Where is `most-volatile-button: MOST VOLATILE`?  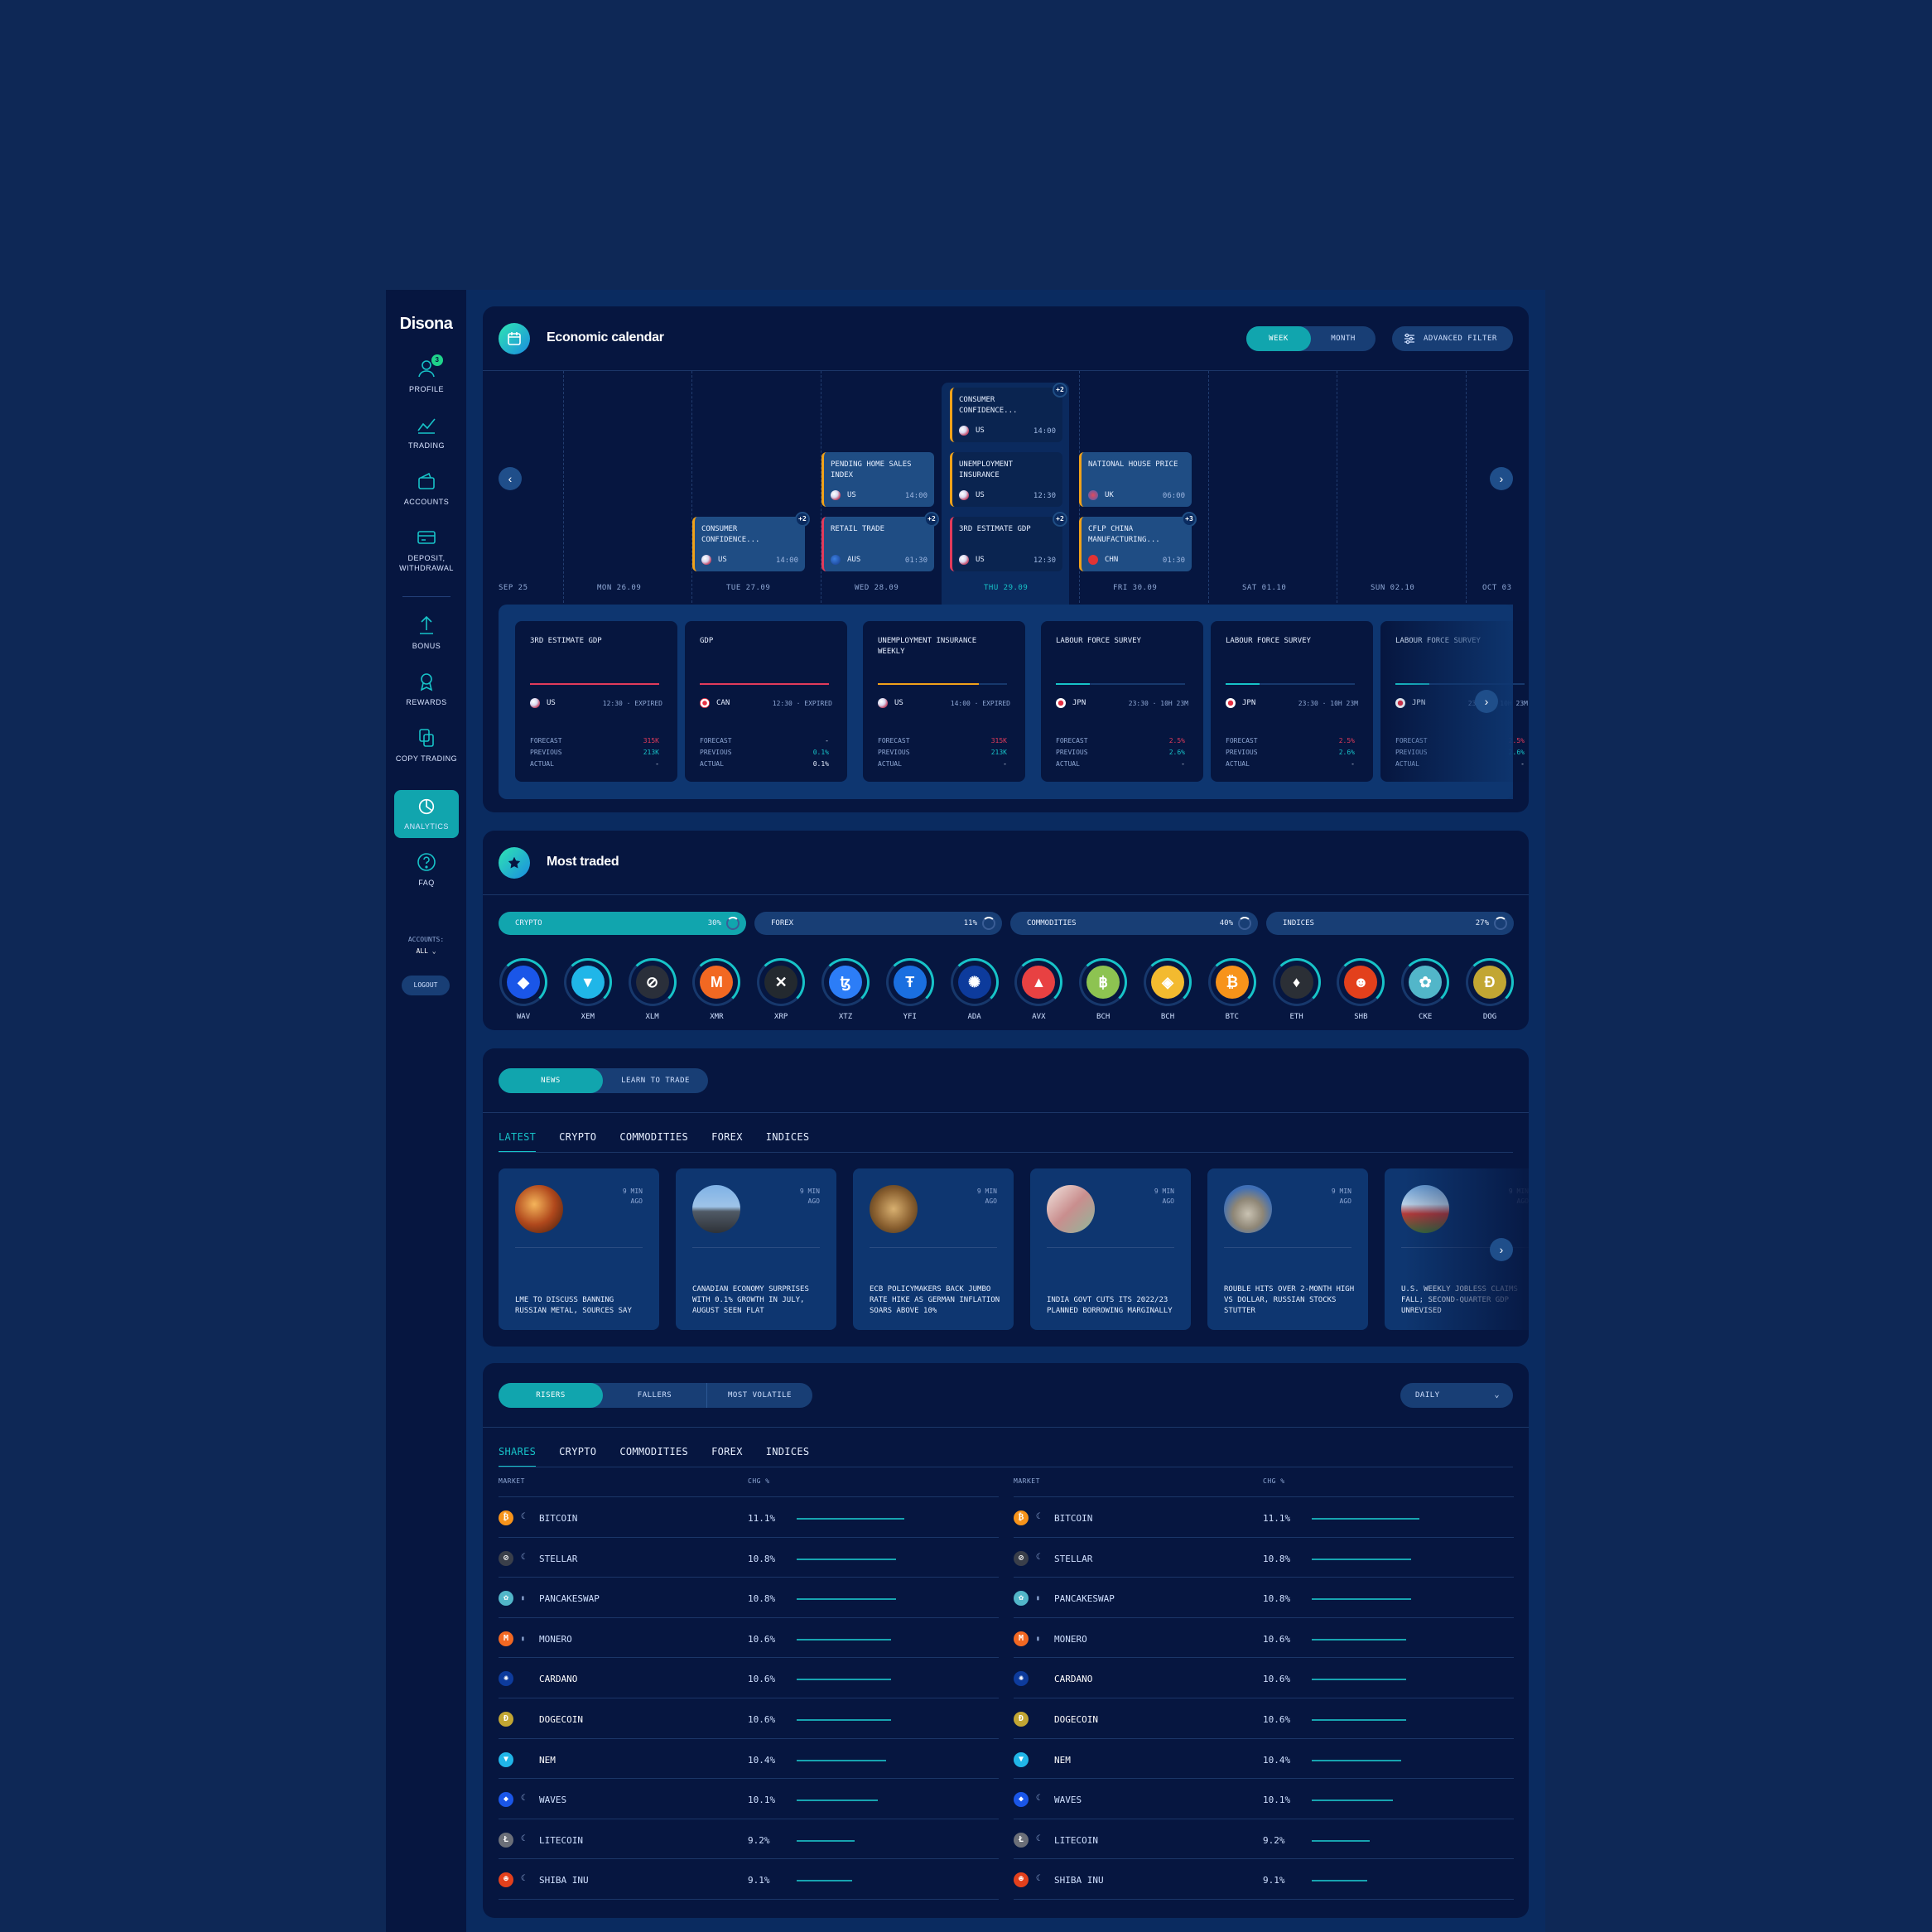 most-volatile-button: MOST VOLATILE is located at coordinates (759, 1395).